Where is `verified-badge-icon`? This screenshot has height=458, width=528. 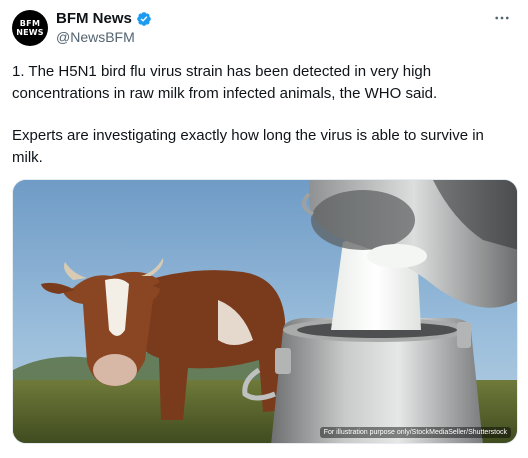 verified-badge-icon is located at coordinates (144, 19).